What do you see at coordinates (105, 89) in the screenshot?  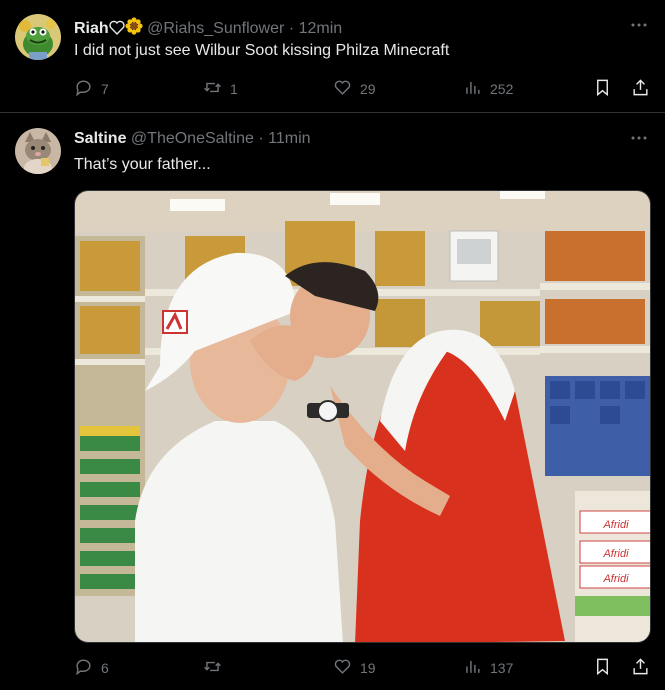 I see `reply-count: 7` at bounding box center [105, 89].